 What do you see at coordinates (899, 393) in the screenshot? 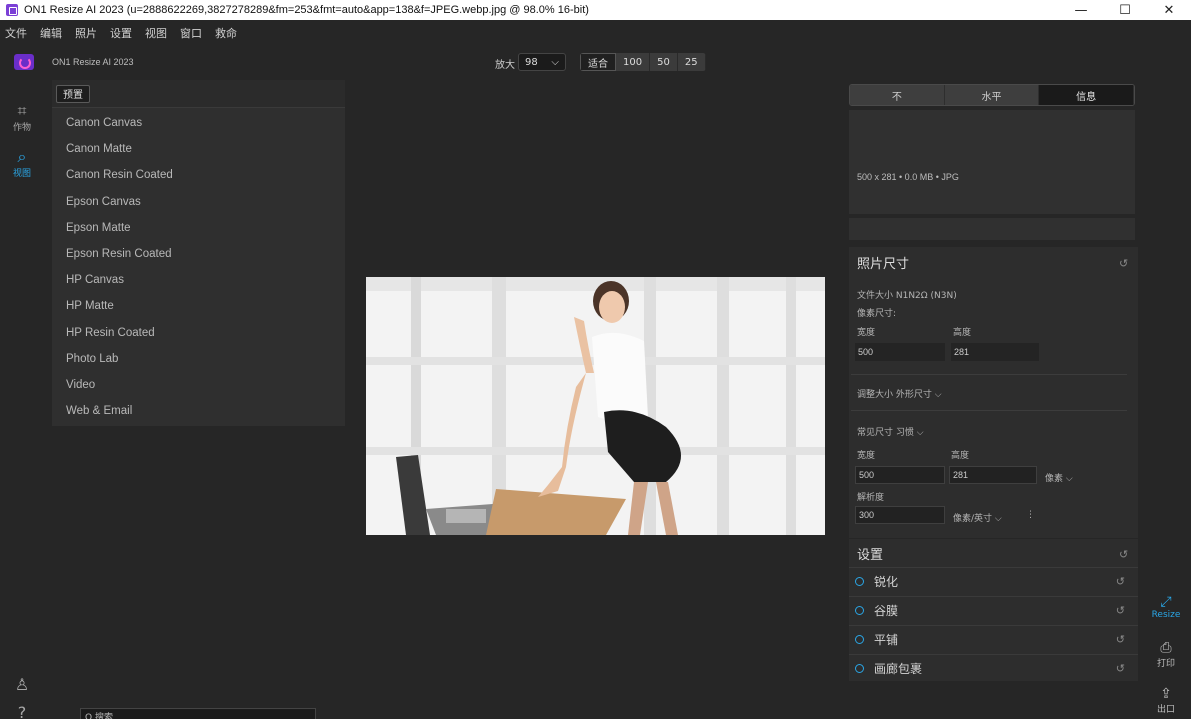
I see `resize-to-select: 调整大小 外形尺寸 ⌵` at bounding box center [899, 393].